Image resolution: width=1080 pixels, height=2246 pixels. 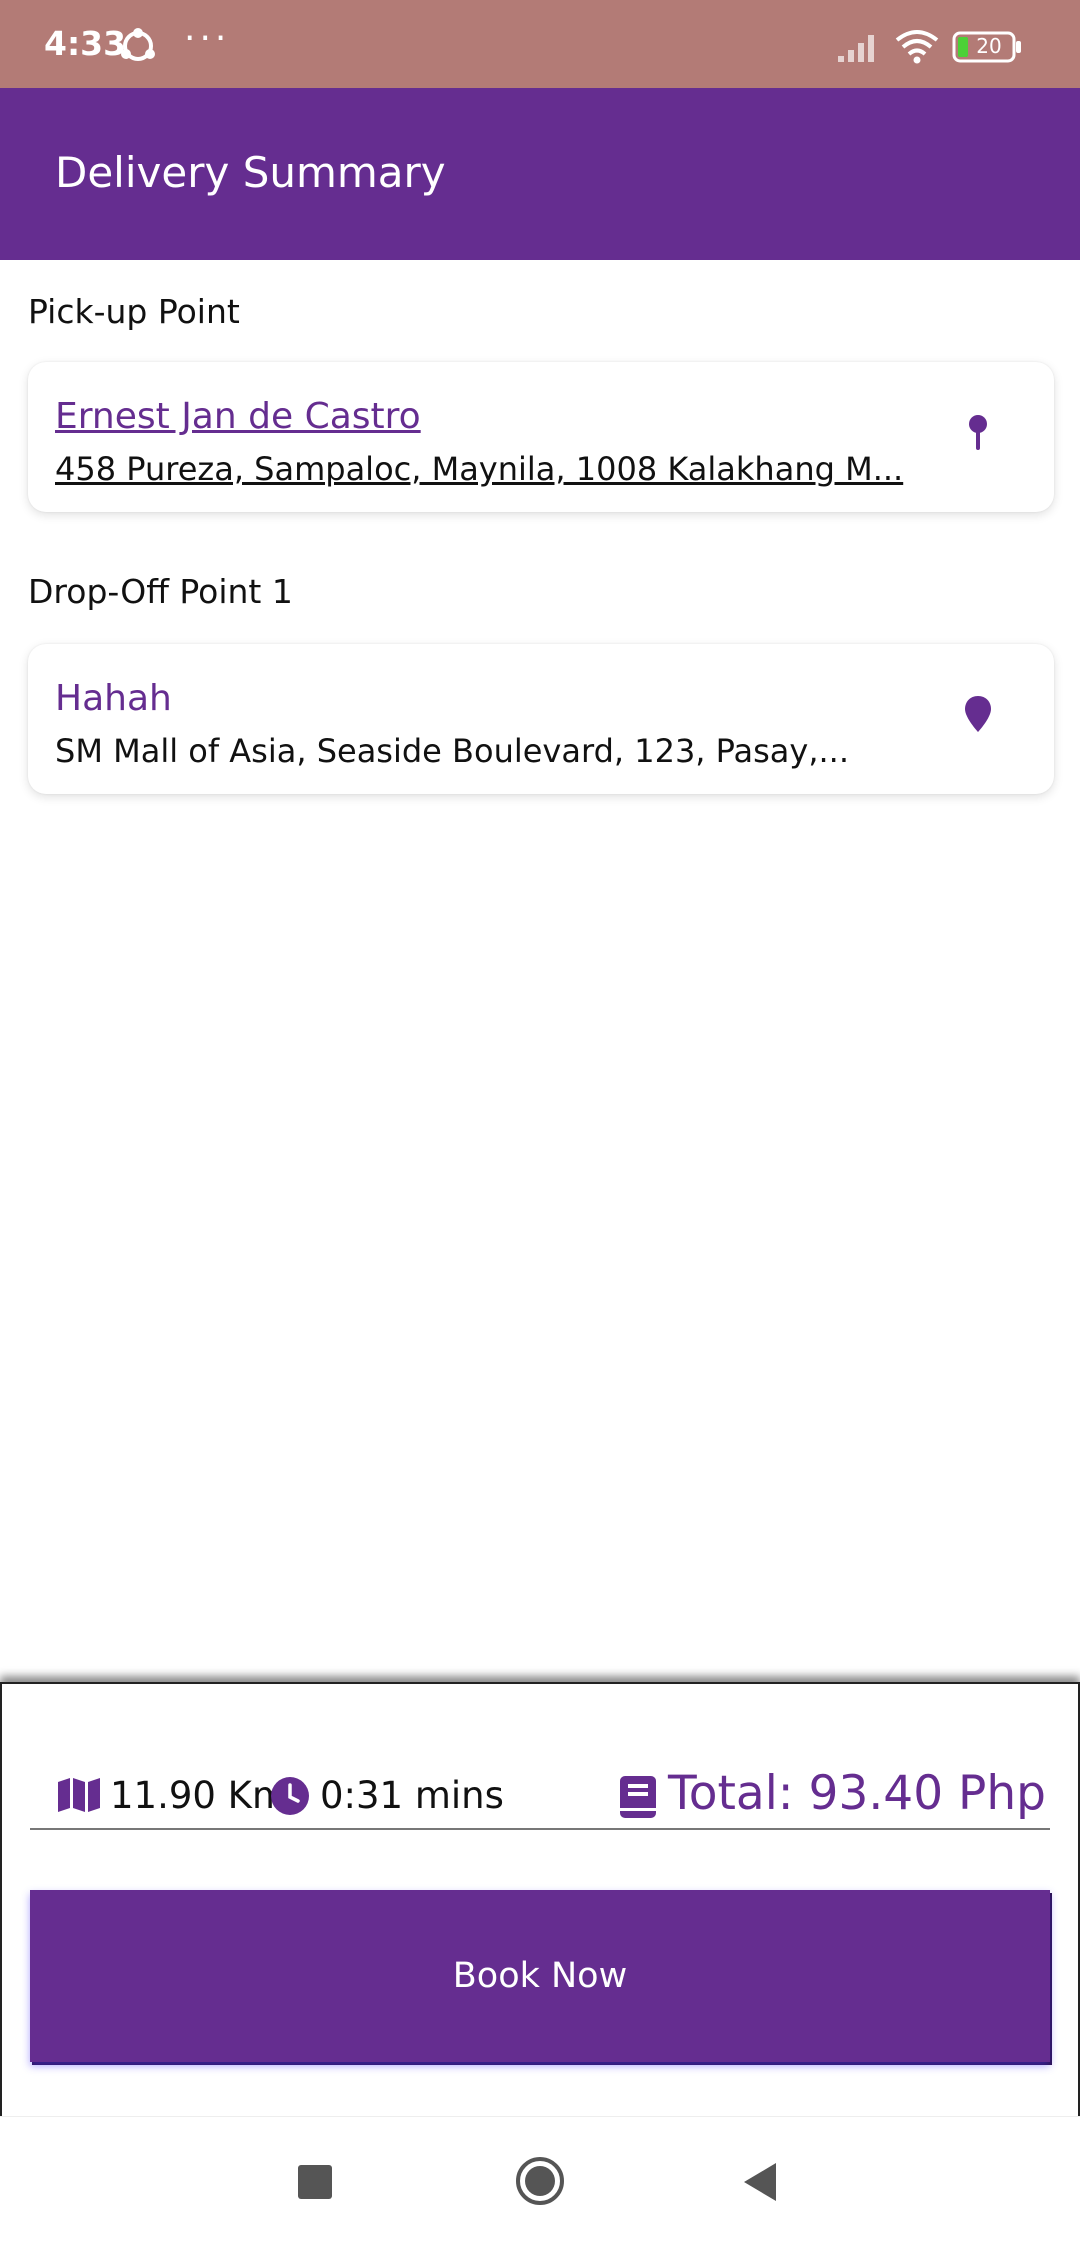 What do you see at coordinates (540, 174) in the screenshot?
I see `app-bar: Delivery Summary` at bounding box center [540, 174].